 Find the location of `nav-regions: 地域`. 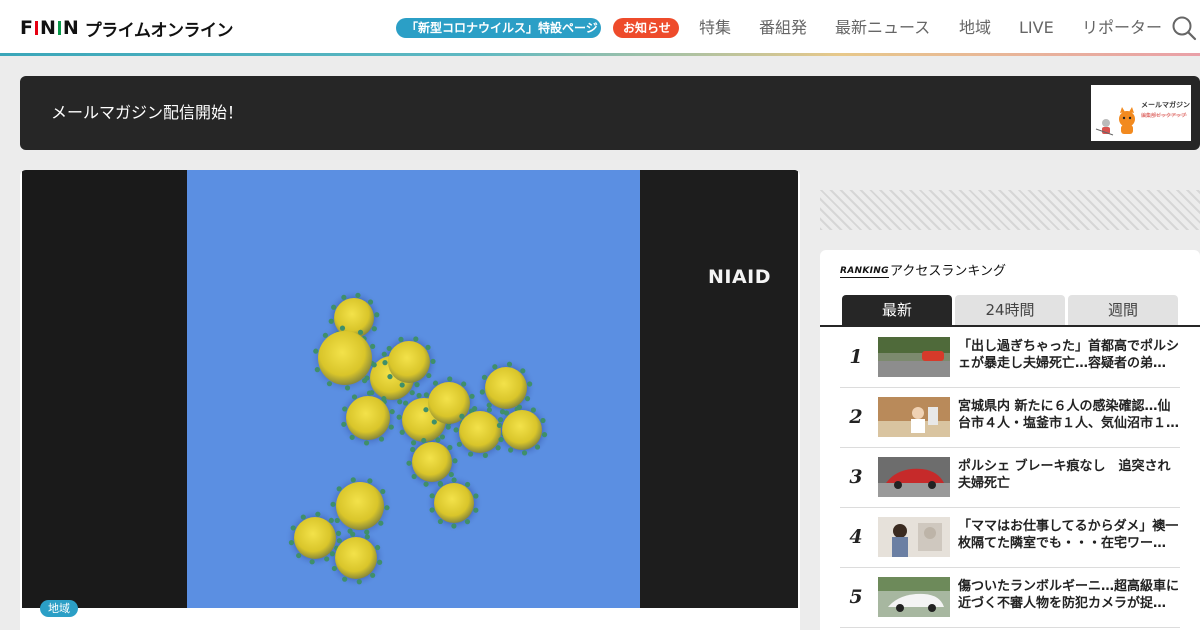

nav-regions: 地域 is located at coordinates (975, 28).